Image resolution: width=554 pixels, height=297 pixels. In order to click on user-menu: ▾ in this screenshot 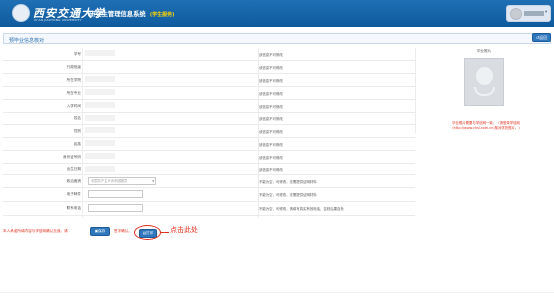, I will do `click(528, 13)`.